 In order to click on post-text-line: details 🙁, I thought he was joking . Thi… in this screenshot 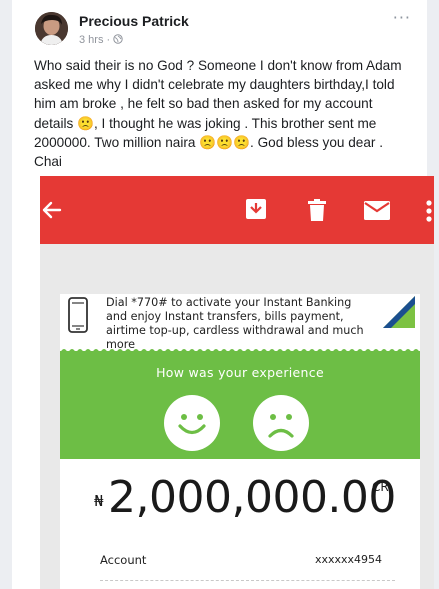, I will do `click(205, 123)`.